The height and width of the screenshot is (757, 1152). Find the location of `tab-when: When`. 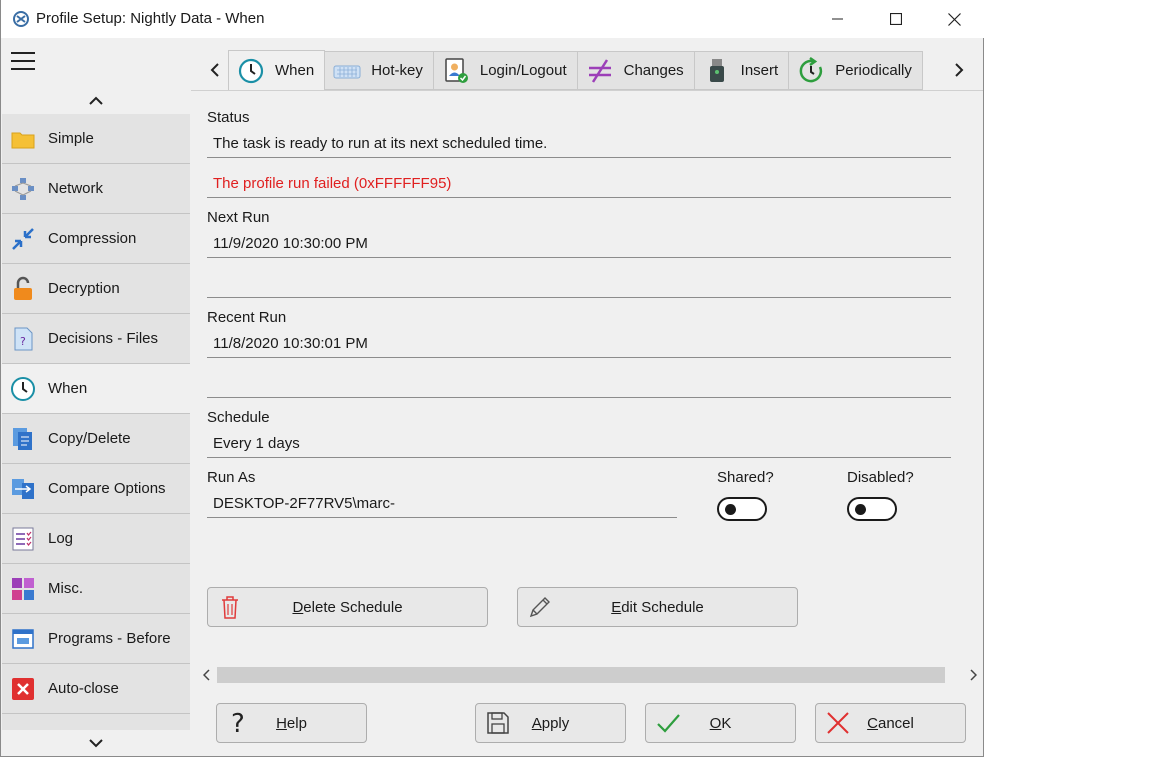

tab-when: When is located at coordinates (277, 70).